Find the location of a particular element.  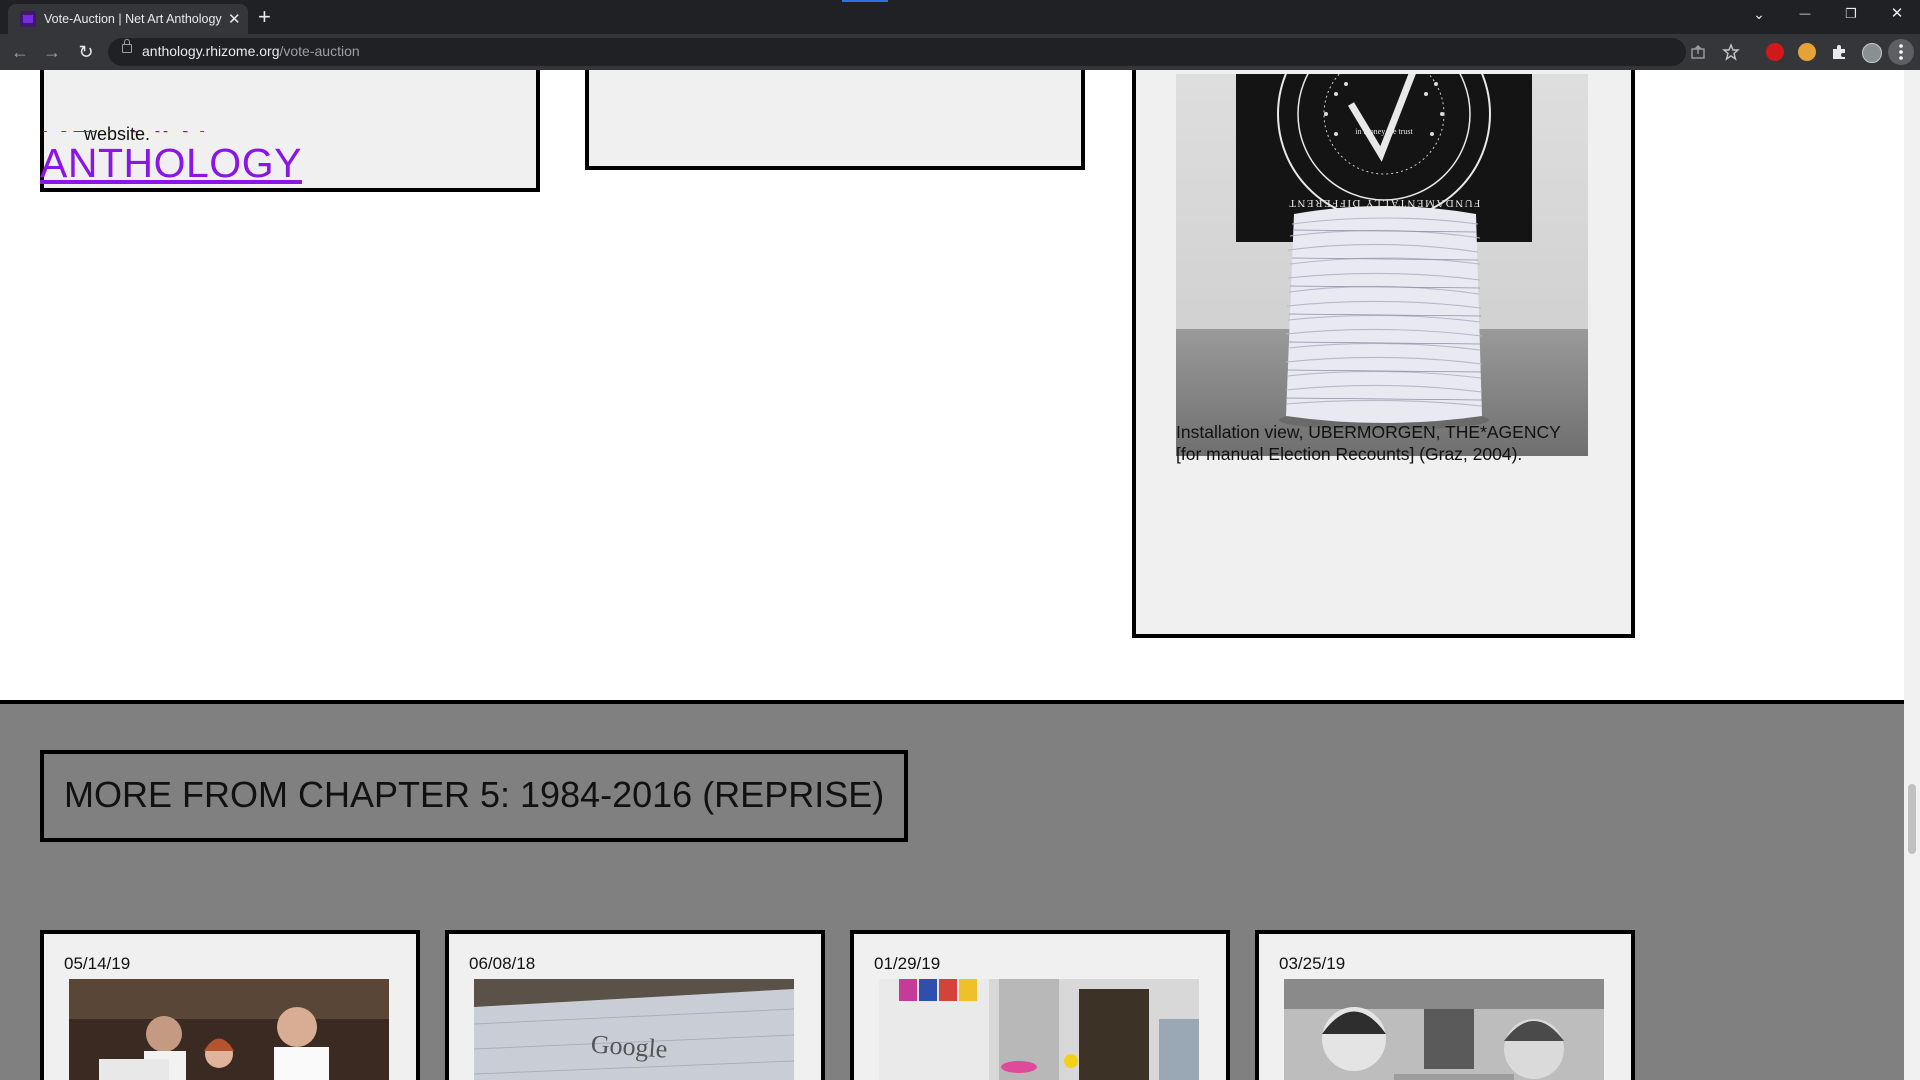

site-favicon-icon is located at coordinates (28, 19).